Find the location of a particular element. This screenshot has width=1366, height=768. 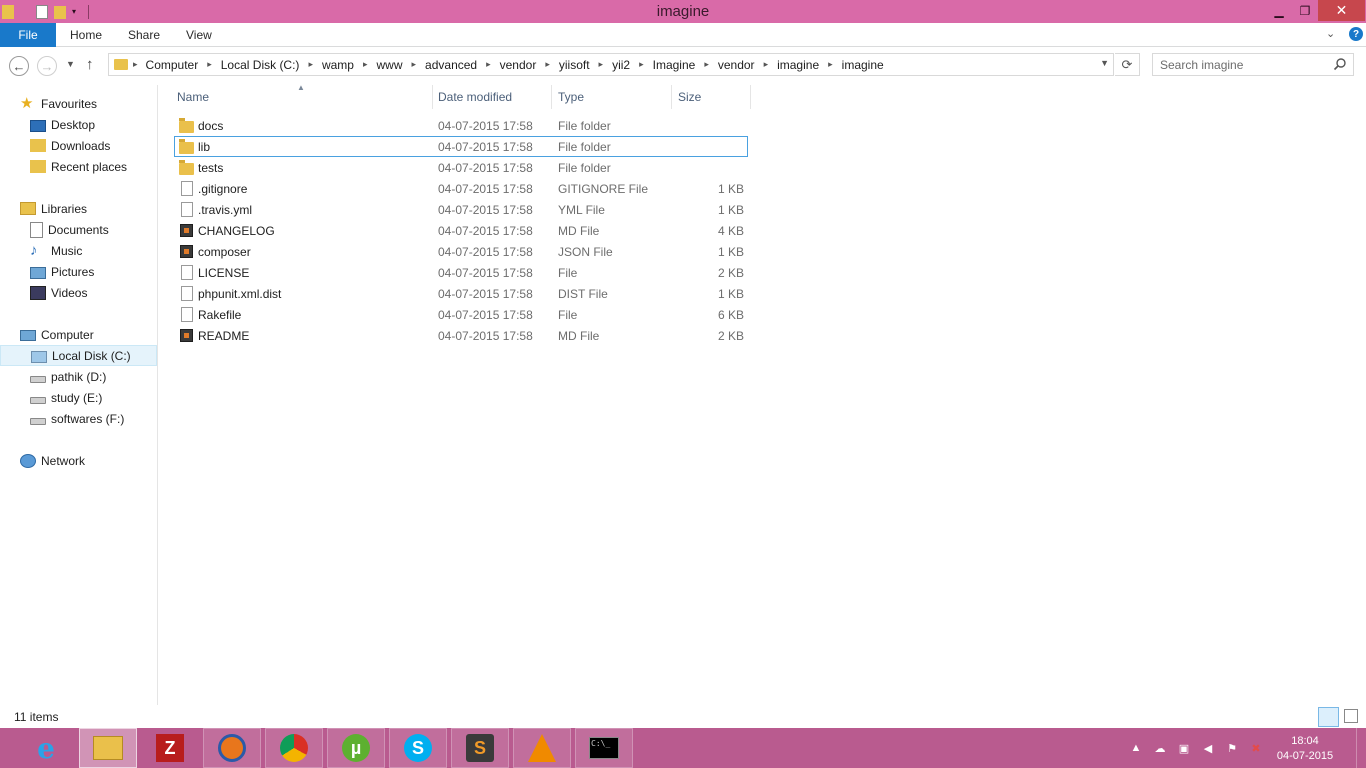

tab-view: View is located at coordinates (199, 35).